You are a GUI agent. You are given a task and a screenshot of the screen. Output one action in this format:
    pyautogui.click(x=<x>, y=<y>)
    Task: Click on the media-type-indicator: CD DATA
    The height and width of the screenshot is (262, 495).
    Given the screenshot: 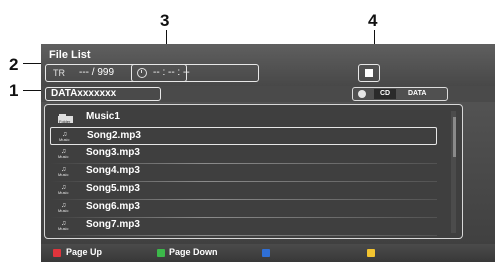 What is the action you would take?
    pyautogui.click(x=400, y=94)
    